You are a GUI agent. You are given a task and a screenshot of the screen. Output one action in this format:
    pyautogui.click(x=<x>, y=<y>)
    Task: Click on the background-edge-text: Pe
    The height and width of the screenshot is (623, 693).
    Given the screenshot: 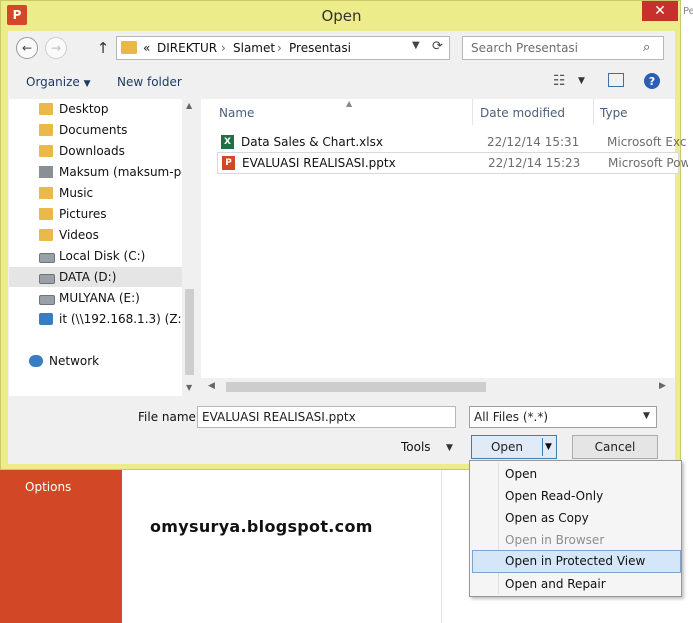 What is the action you would take?
    pyautogui.click(x=688, y=11)
    